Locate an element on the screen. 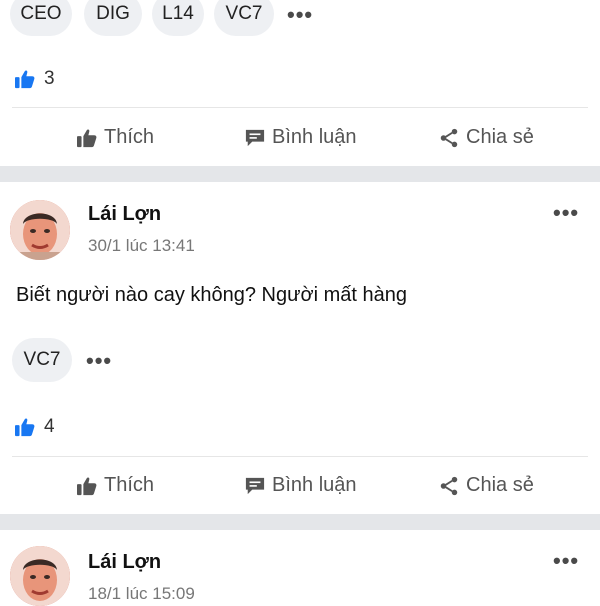  tag-chip: CEO is located at coordinates (41, 18).